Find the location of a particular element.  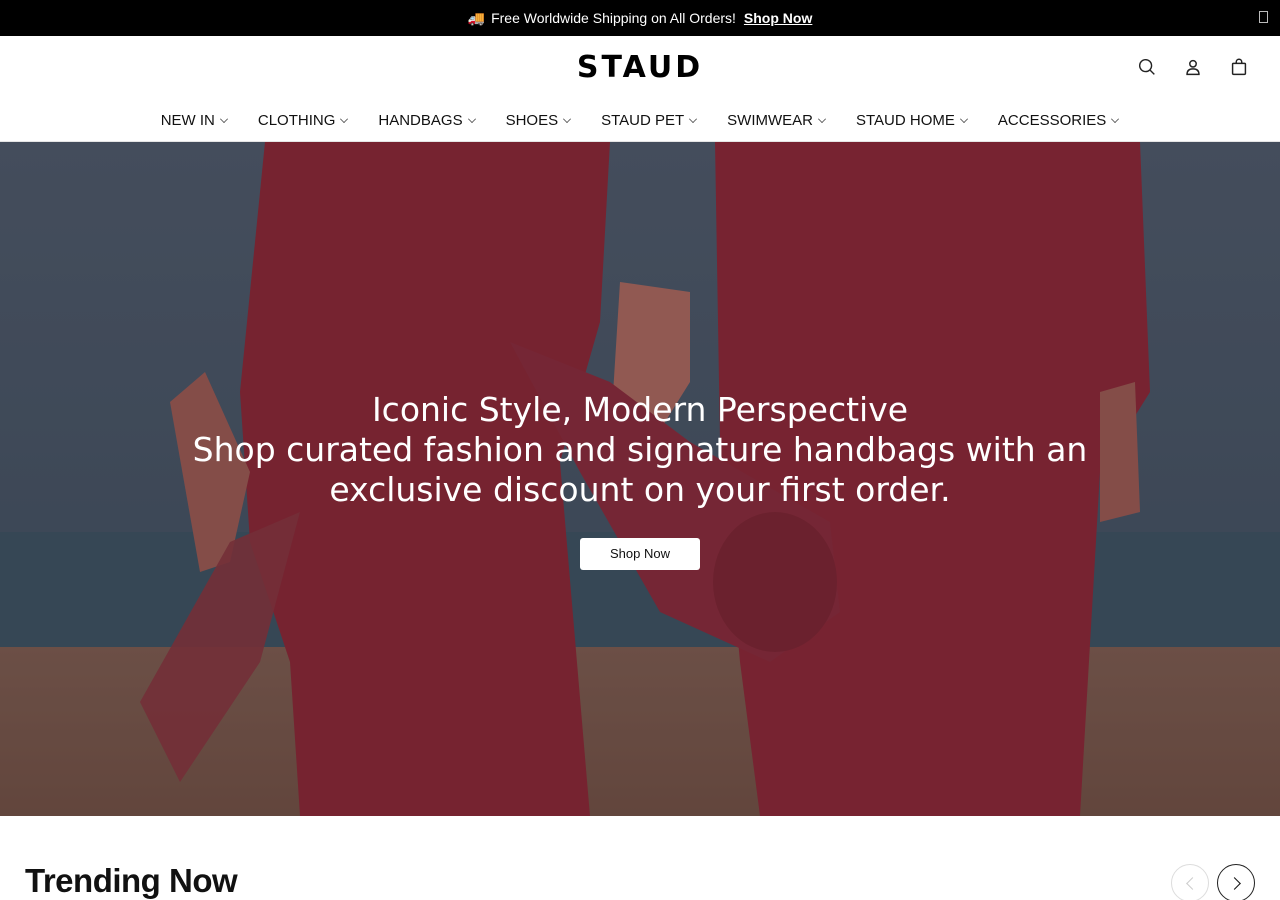

account-icon is located at coordinates (1193, 67).